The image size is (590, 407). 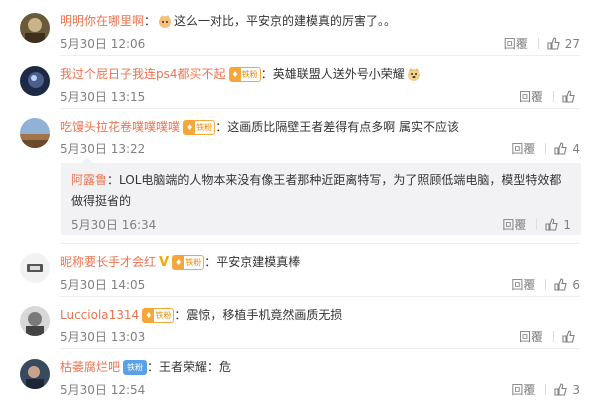 I want to click on cat-emoji-icon, so click(x=165, y=22).